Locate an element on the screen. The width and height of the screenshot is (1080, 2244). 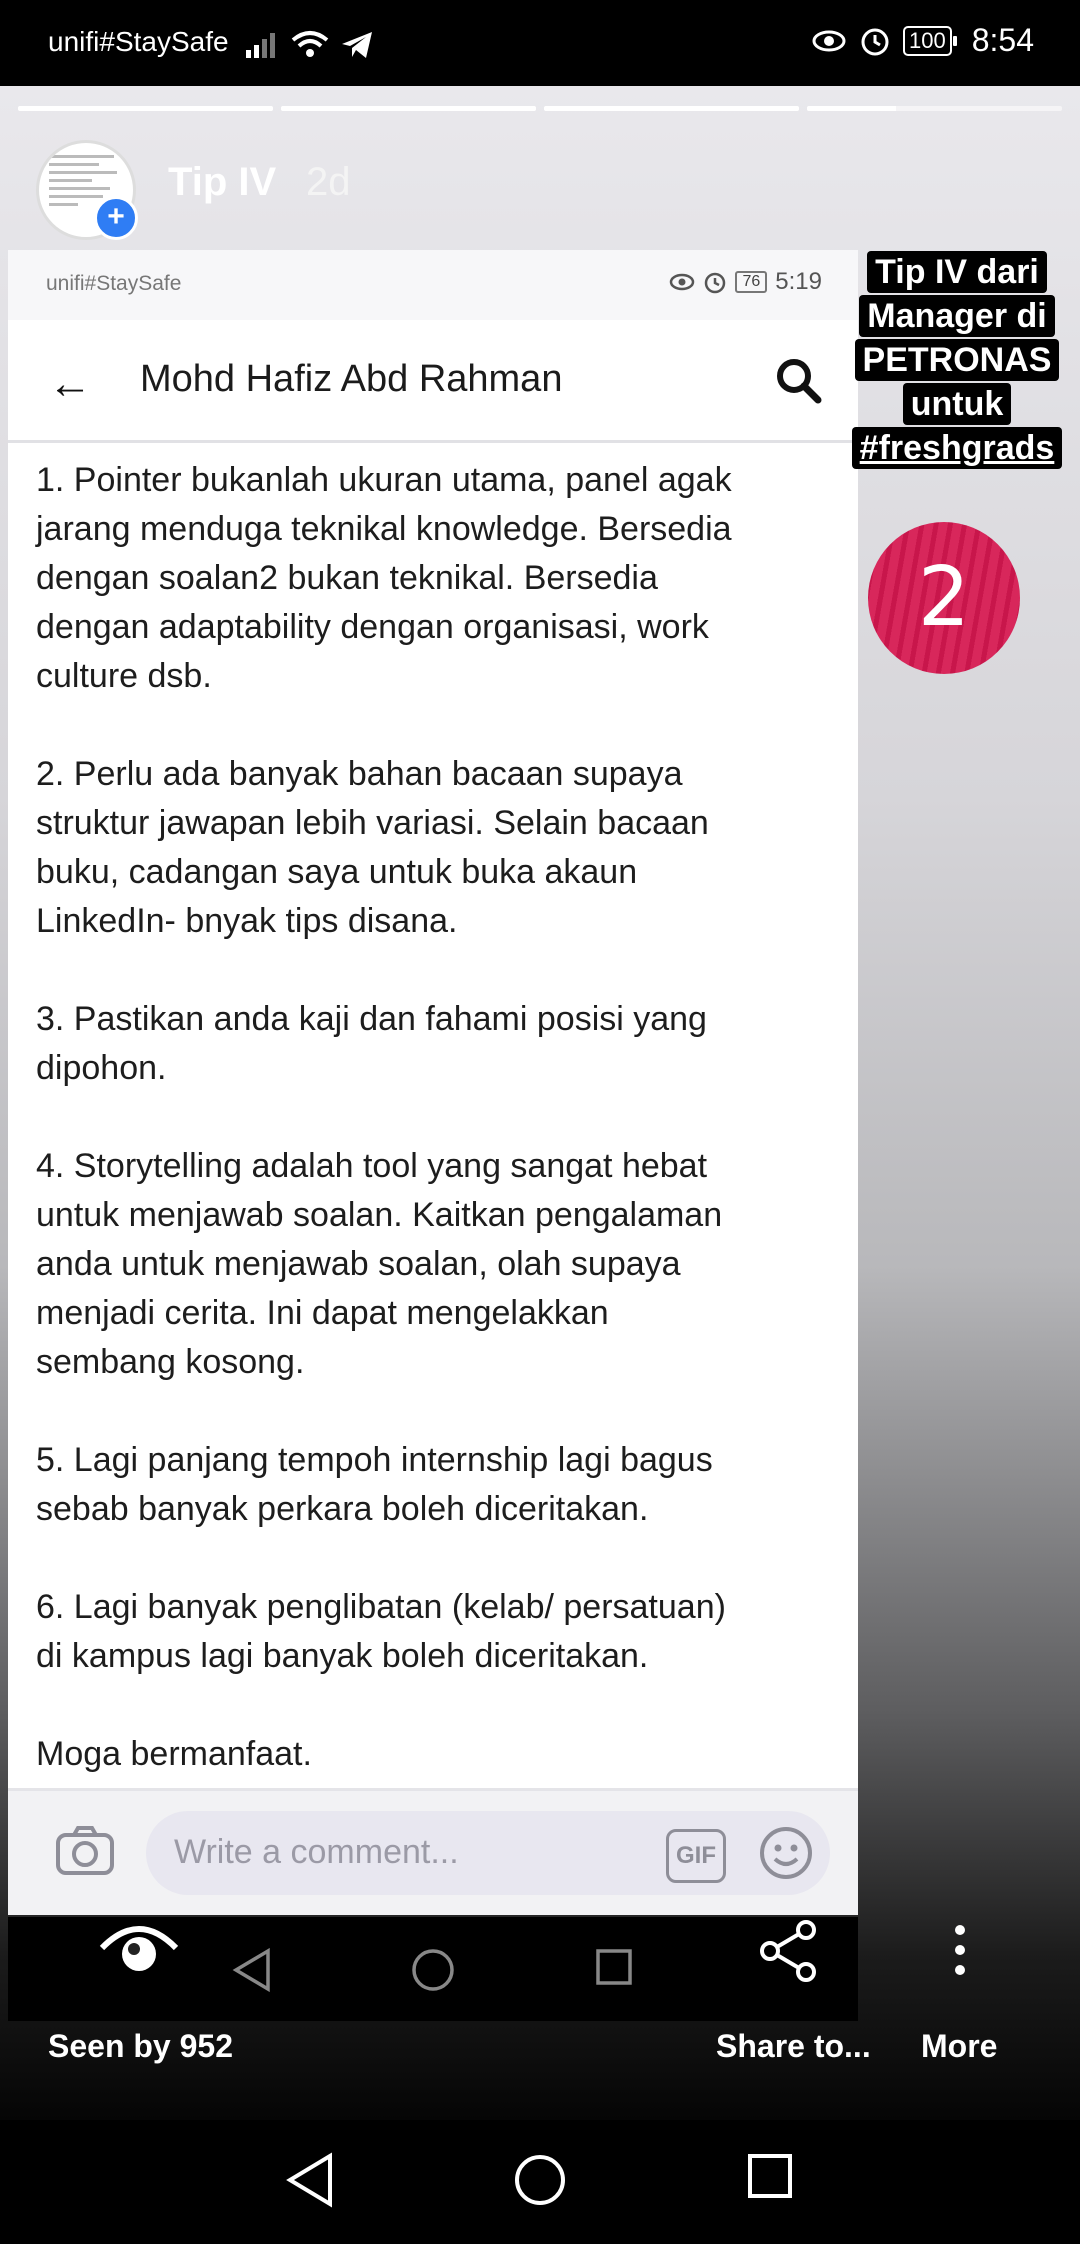
more-icon is located at coordinates (960, 1950).